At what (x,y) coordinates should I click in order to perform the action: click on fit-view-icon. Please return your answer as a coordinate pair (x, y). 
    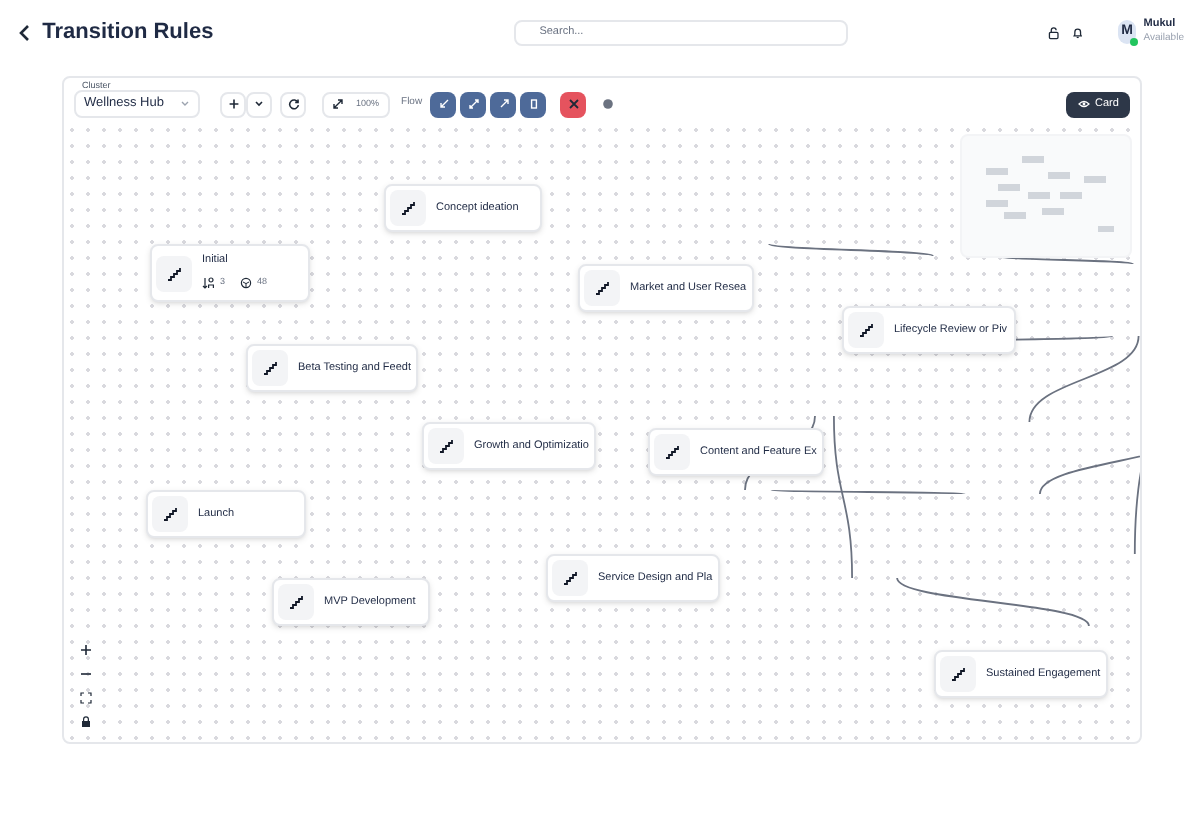
    Looking at the image, I should click on (85, 697).